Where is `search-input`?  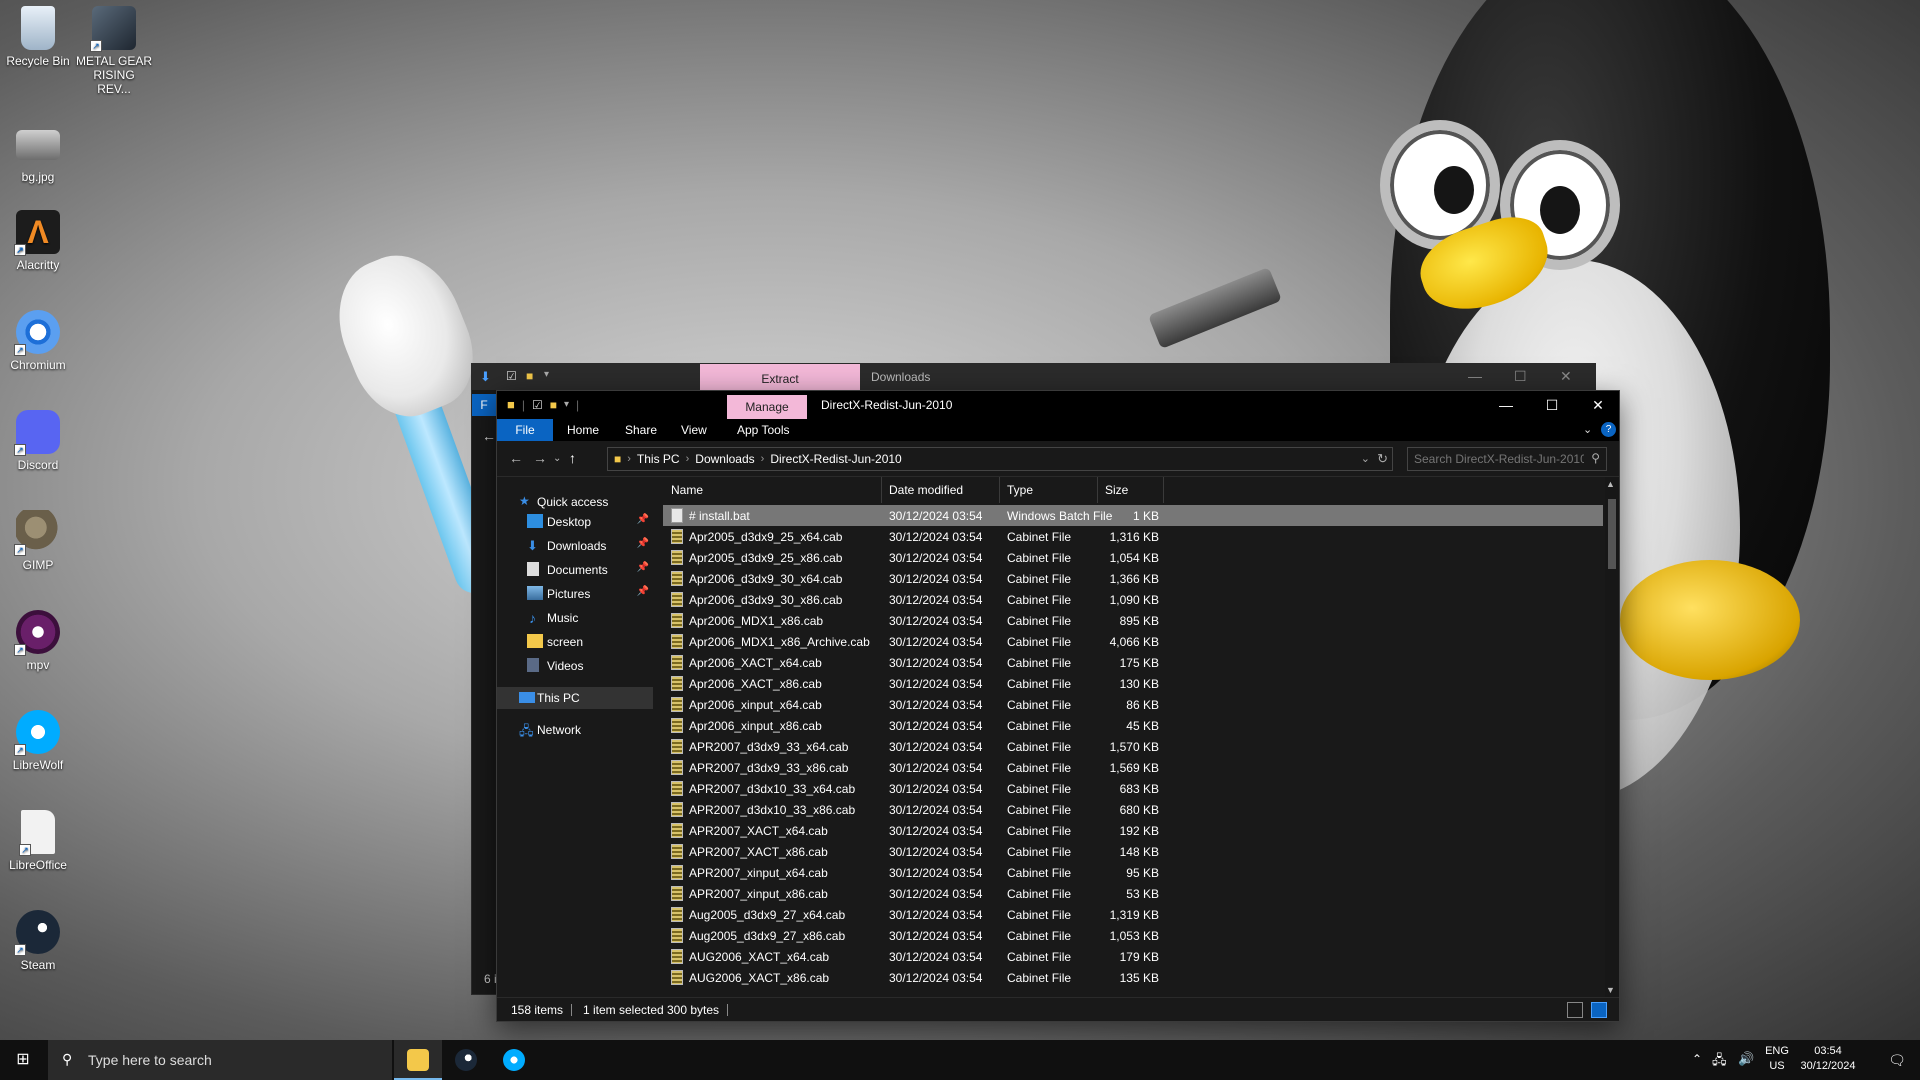 search-input is located at coordinates (1499, 459).